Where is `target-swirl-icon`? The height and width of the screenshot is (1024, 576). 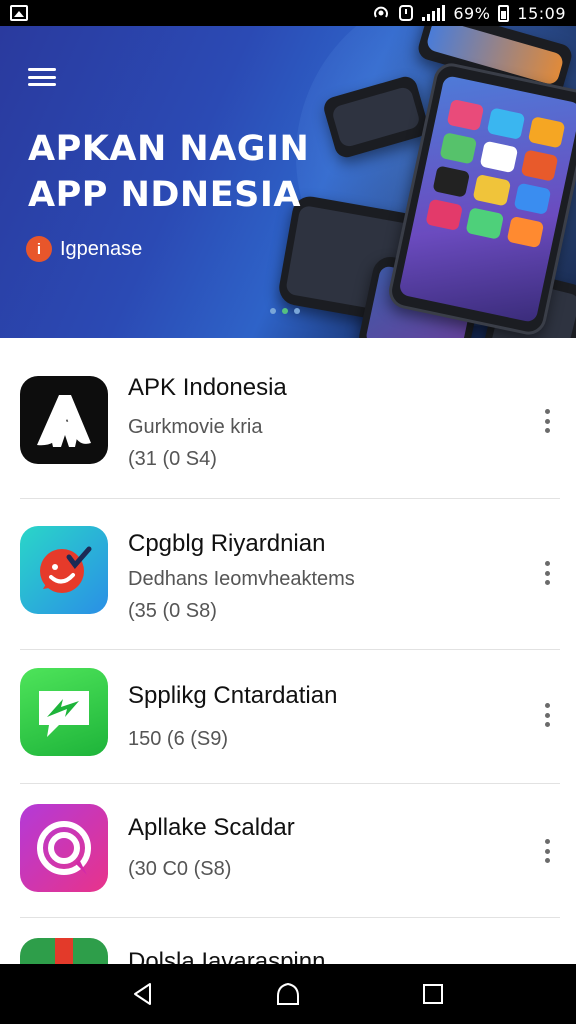
target-swirl-icon is located at coordinates (64, 848).